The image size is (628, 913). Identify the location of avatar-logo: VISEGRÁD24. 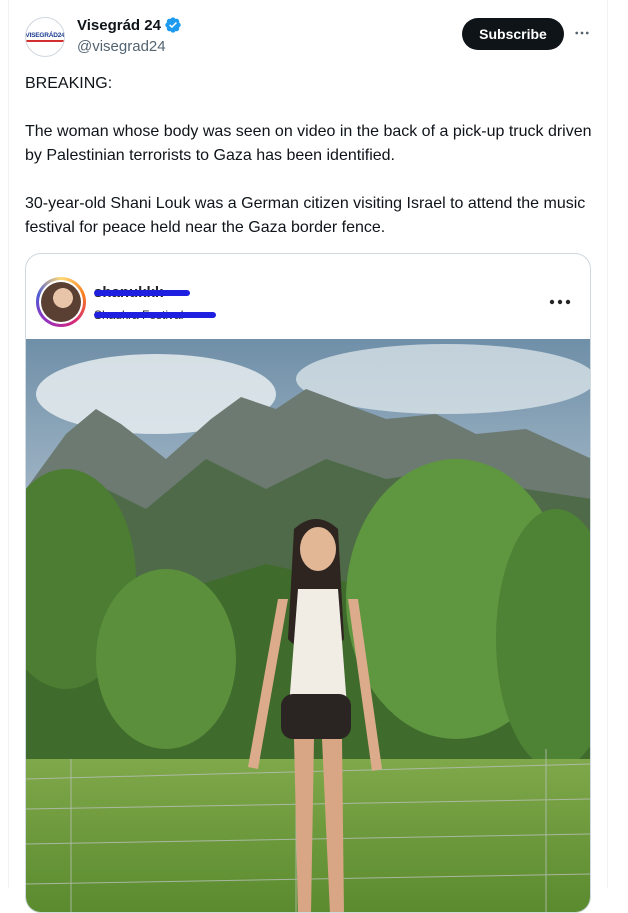
(45, 37).